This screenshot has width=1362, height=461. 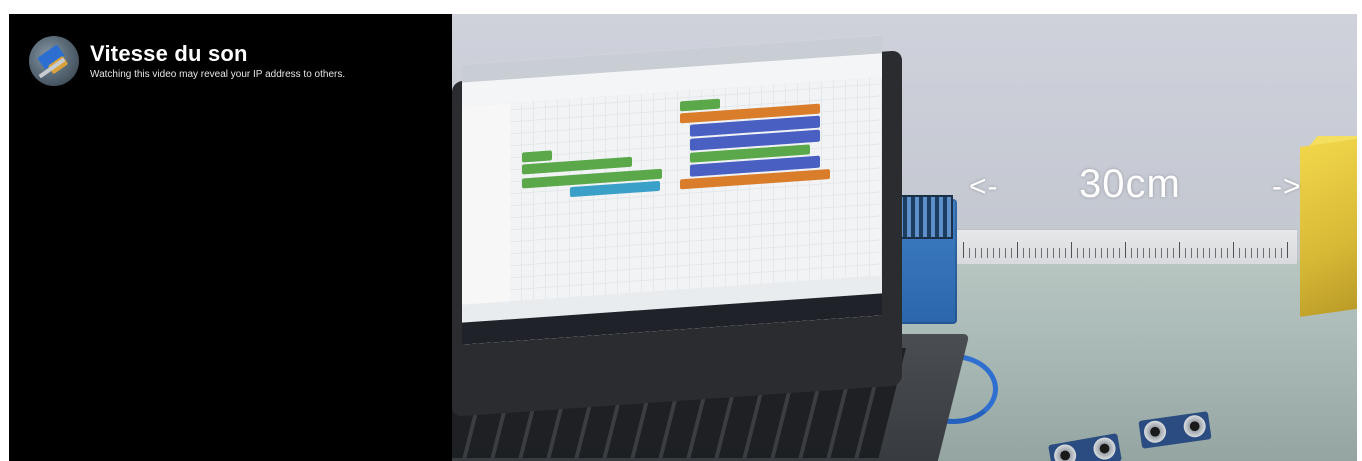 I want to click on distance-arrow-right: ->, so click(x=1287, y=186).